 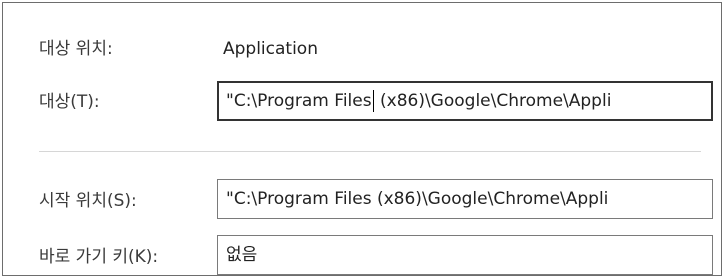 I want to click on target-type-value: Application, so click(x=270, y=49).